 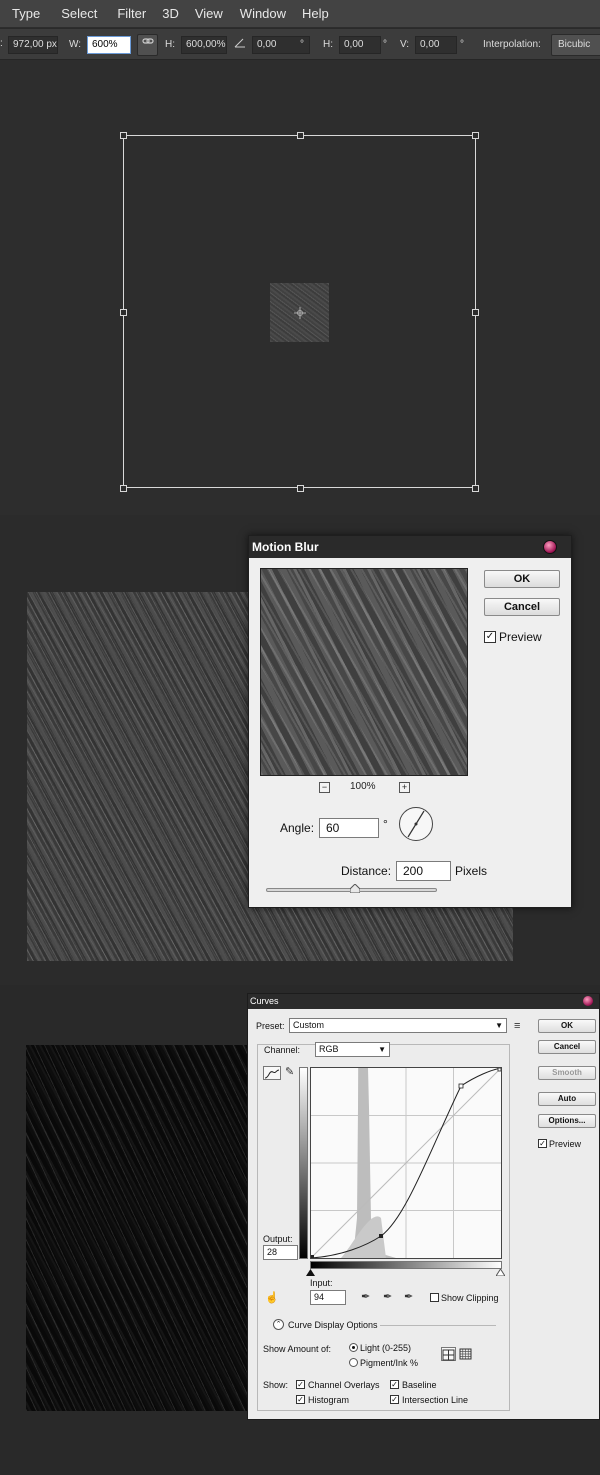 What do you see at coordinates (389, 1363) in the screenshot?
I see `pigment-label: Pigment/Ink %` at bounding box center [389, 1363].